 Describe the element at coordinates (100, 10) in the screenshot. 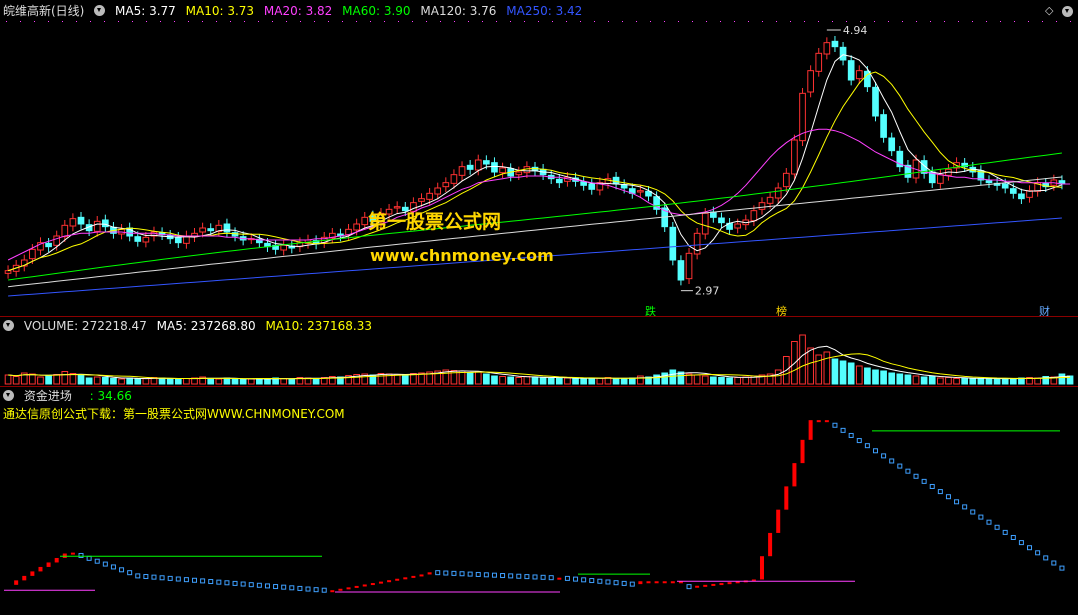

I see `chevron-down-icon` at that location.